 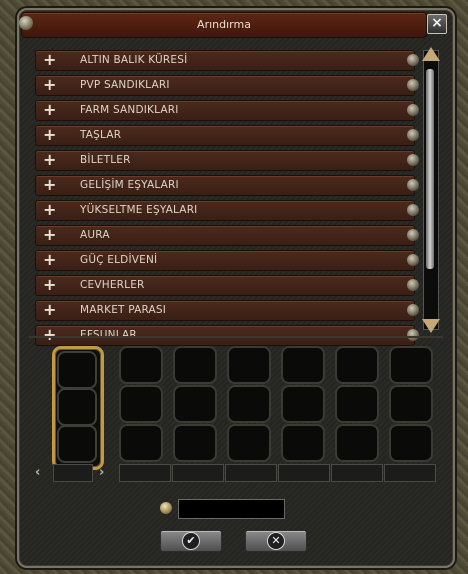 What do you see at coordinates (231, 509) in the screenshot?
I see `price-field` at bounding box center [231, 509].